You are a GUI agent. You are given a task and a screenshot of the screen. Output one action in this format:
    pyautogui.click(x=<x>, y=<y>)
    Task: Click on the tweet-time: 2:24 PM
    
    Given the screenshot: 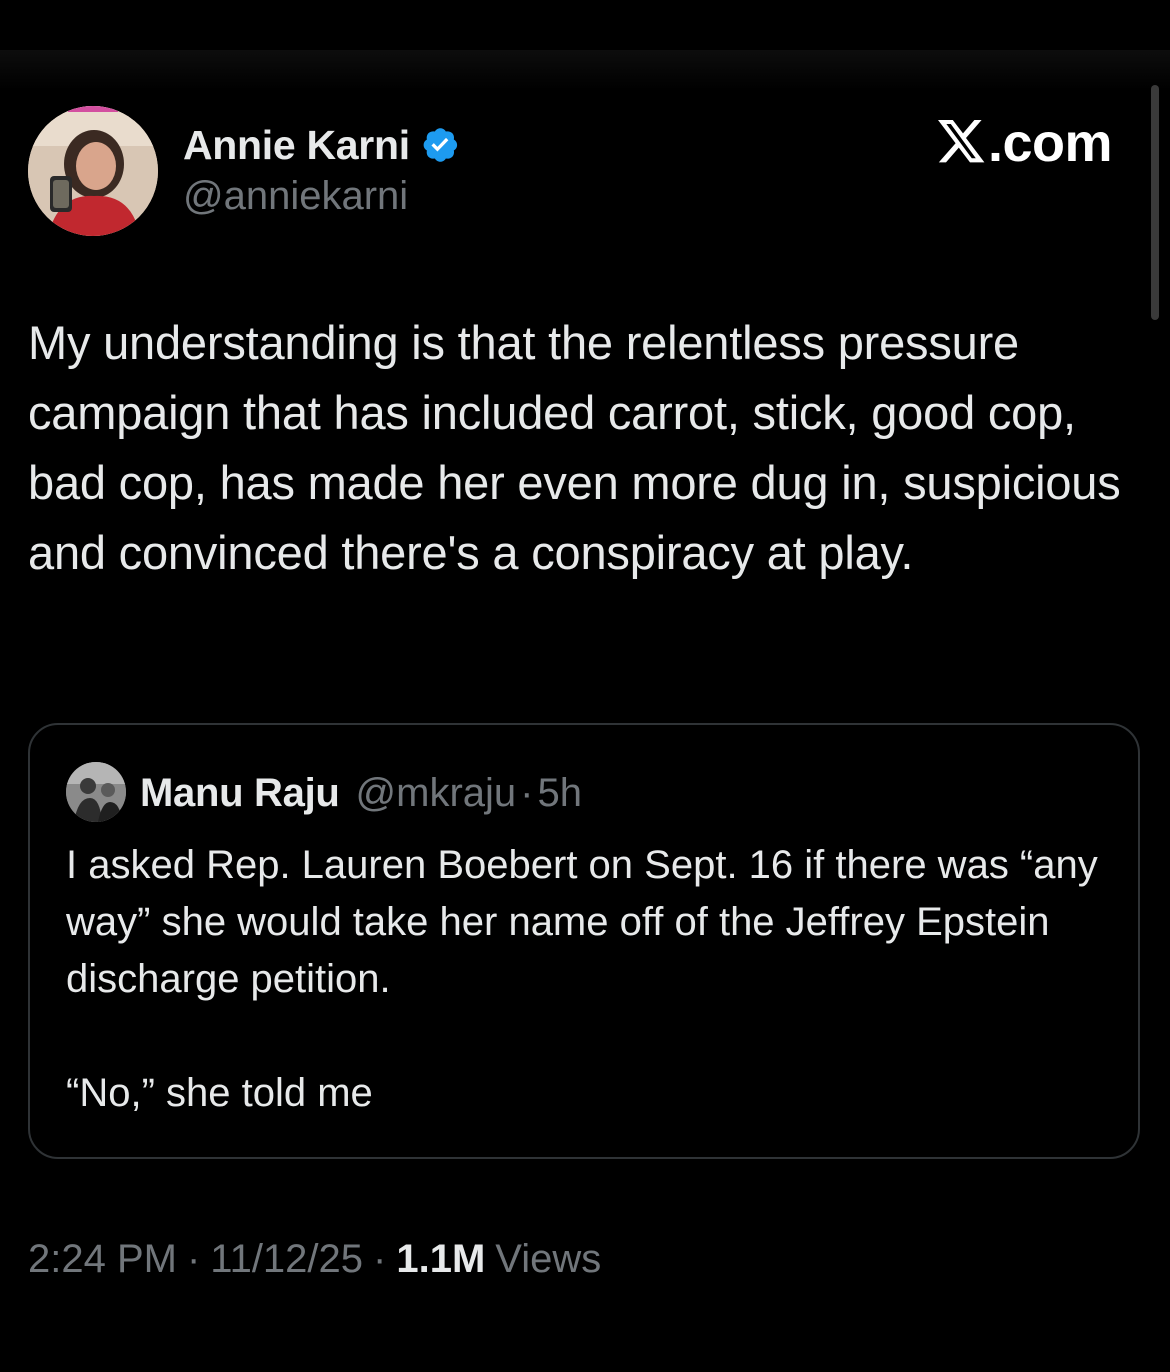 What is the action you would take?
    pyautogui.click(x=102, y=1259)
    